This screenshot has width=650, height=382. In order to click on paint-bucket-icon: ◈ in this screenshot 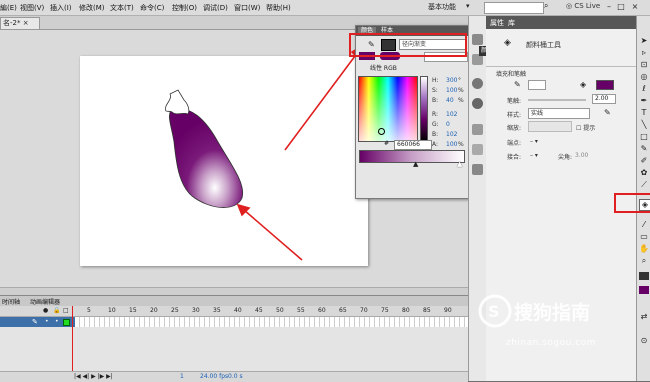, I will do `click(507, 43)`.